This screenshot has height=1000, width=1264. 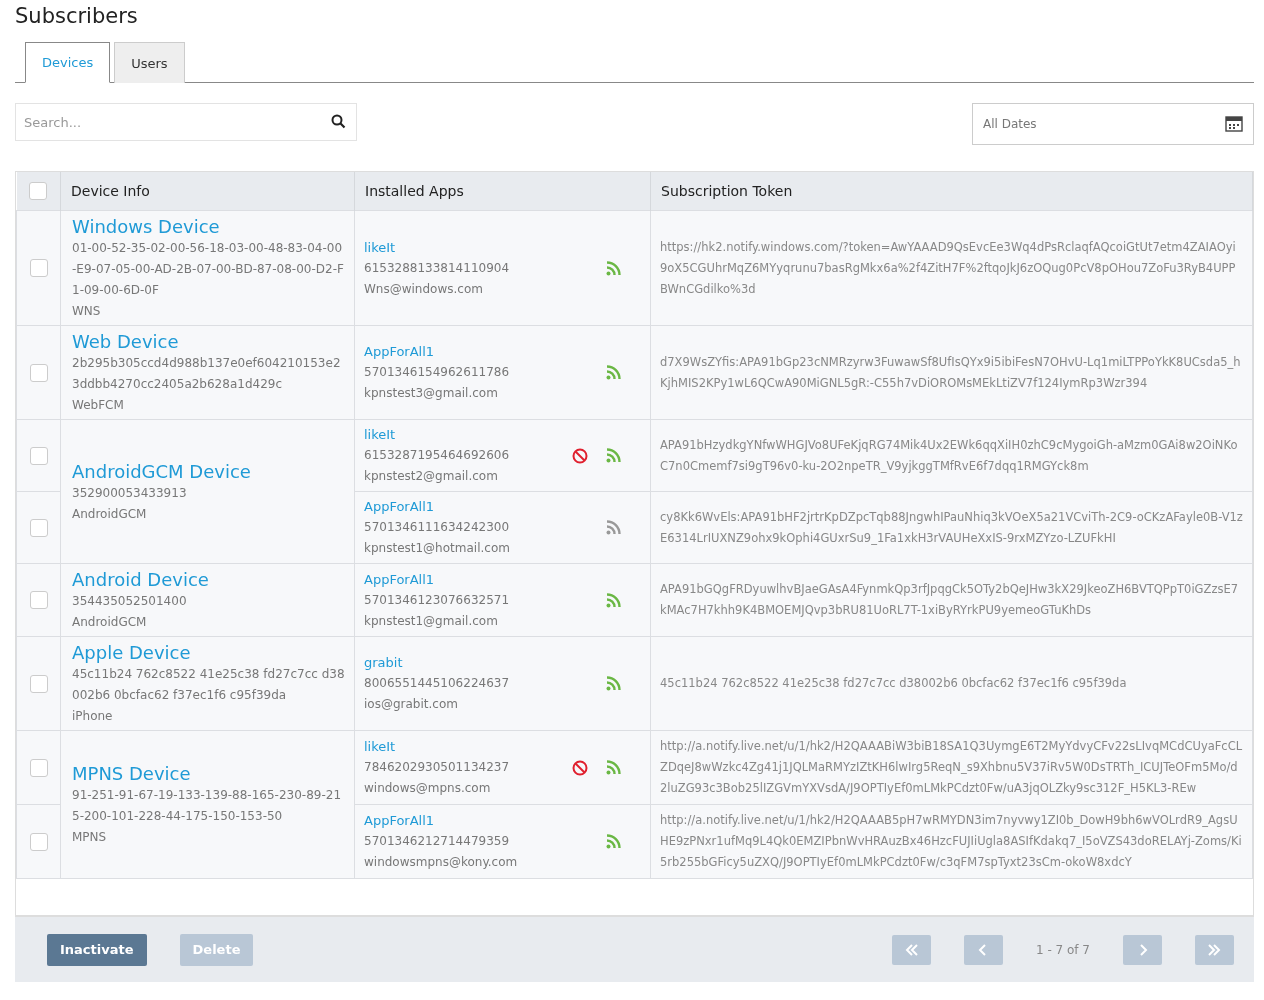 I want to click on page-title: Subscribers, so click(x=77, y=16).